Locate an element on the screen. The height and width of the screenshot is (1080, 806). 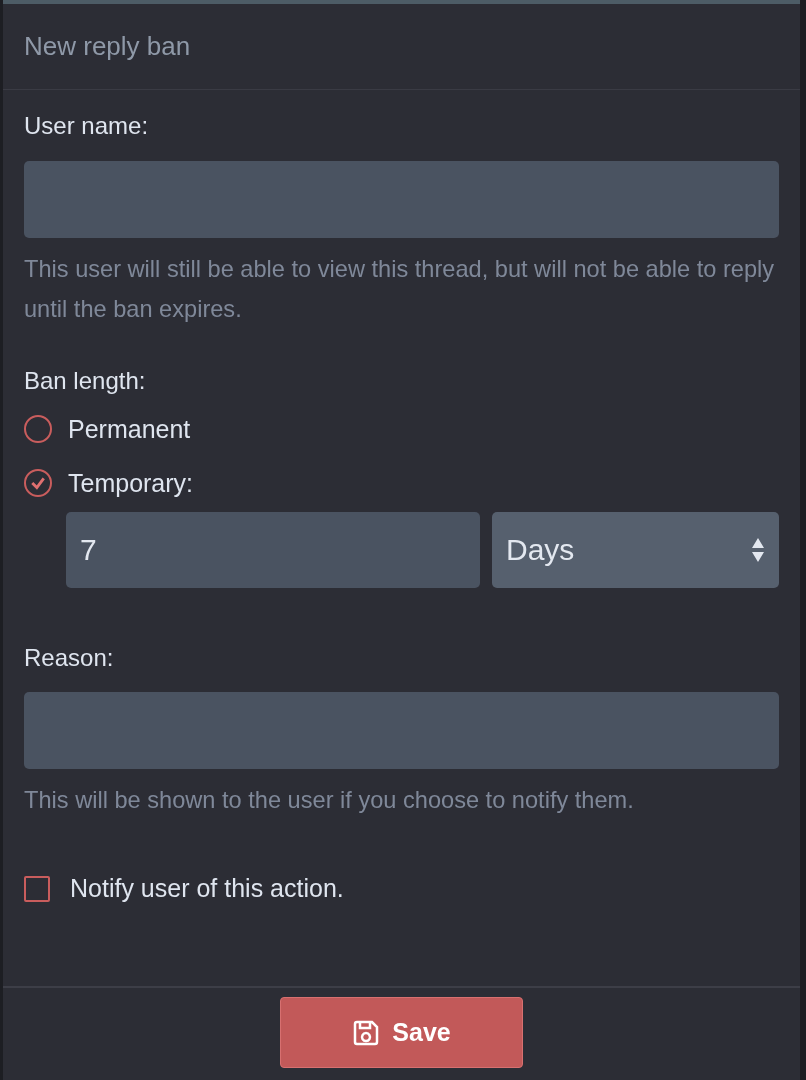
radio-label: Permanent is located at coordinates (129, 429).